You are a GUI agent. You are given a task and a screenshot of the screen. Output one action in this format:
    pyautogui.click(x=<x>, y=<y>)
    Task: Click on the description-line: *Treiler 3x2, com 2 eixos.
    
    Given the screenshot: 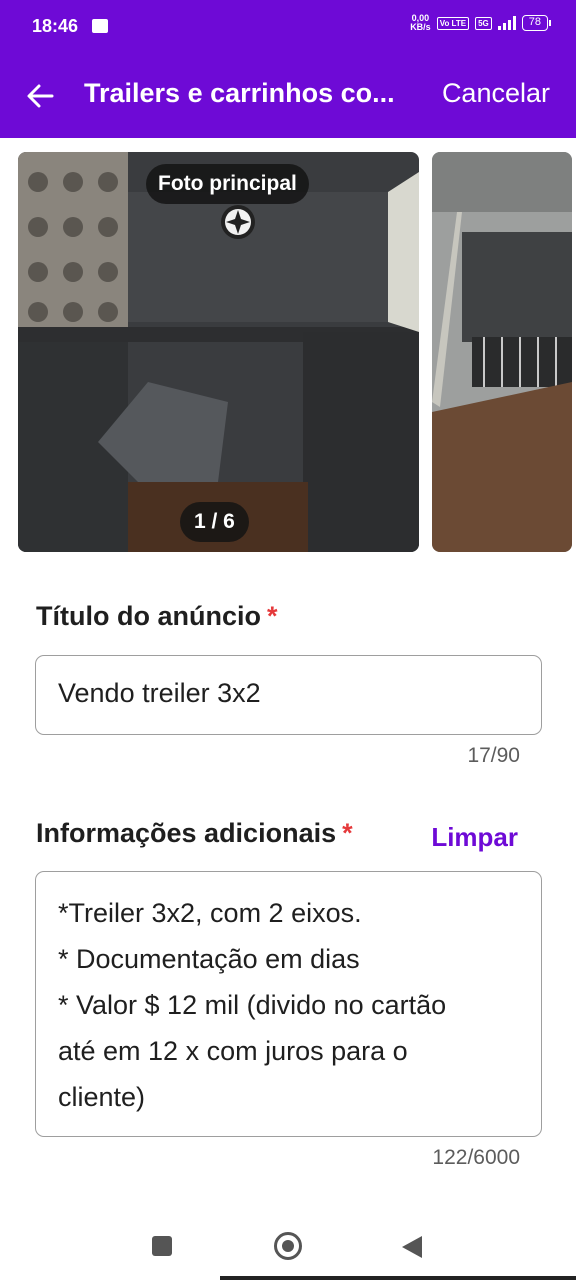 What is the action you would take?
    pyautogui.click(x=210, y=913)
    